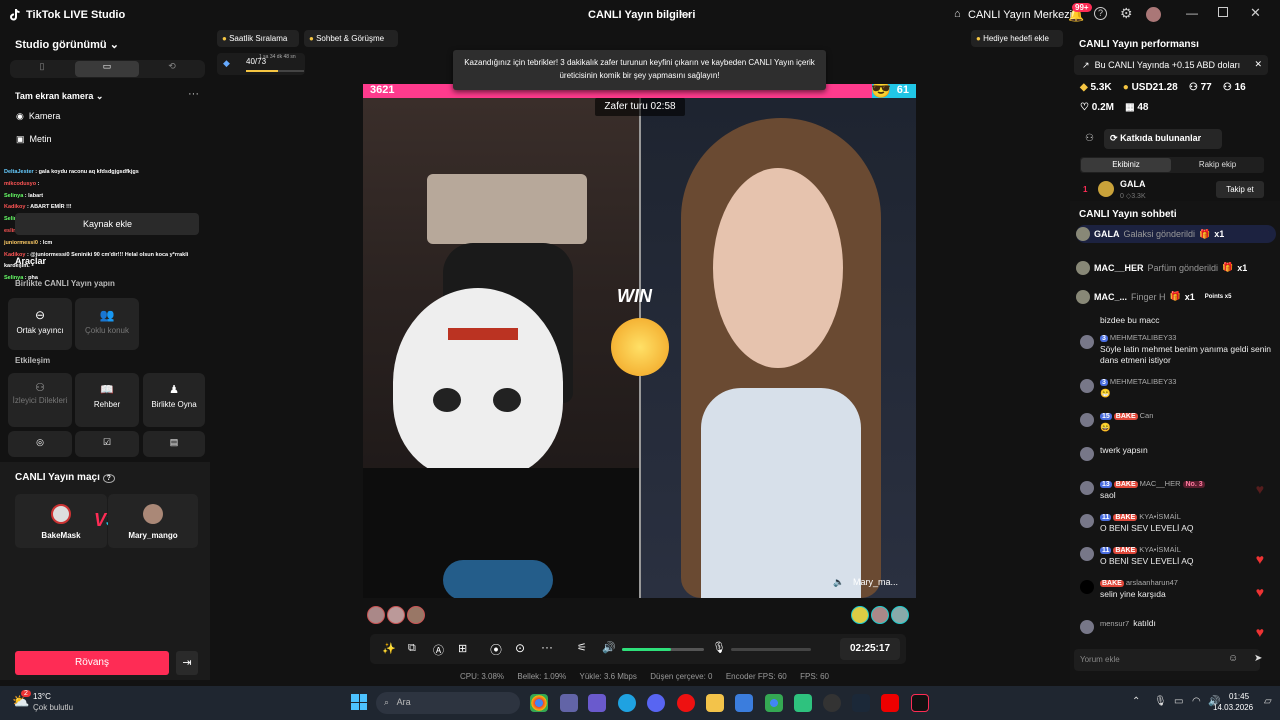 The height and width of the screenshot is (720, 1280). I want to click on steam-icon, so click(861, 703).